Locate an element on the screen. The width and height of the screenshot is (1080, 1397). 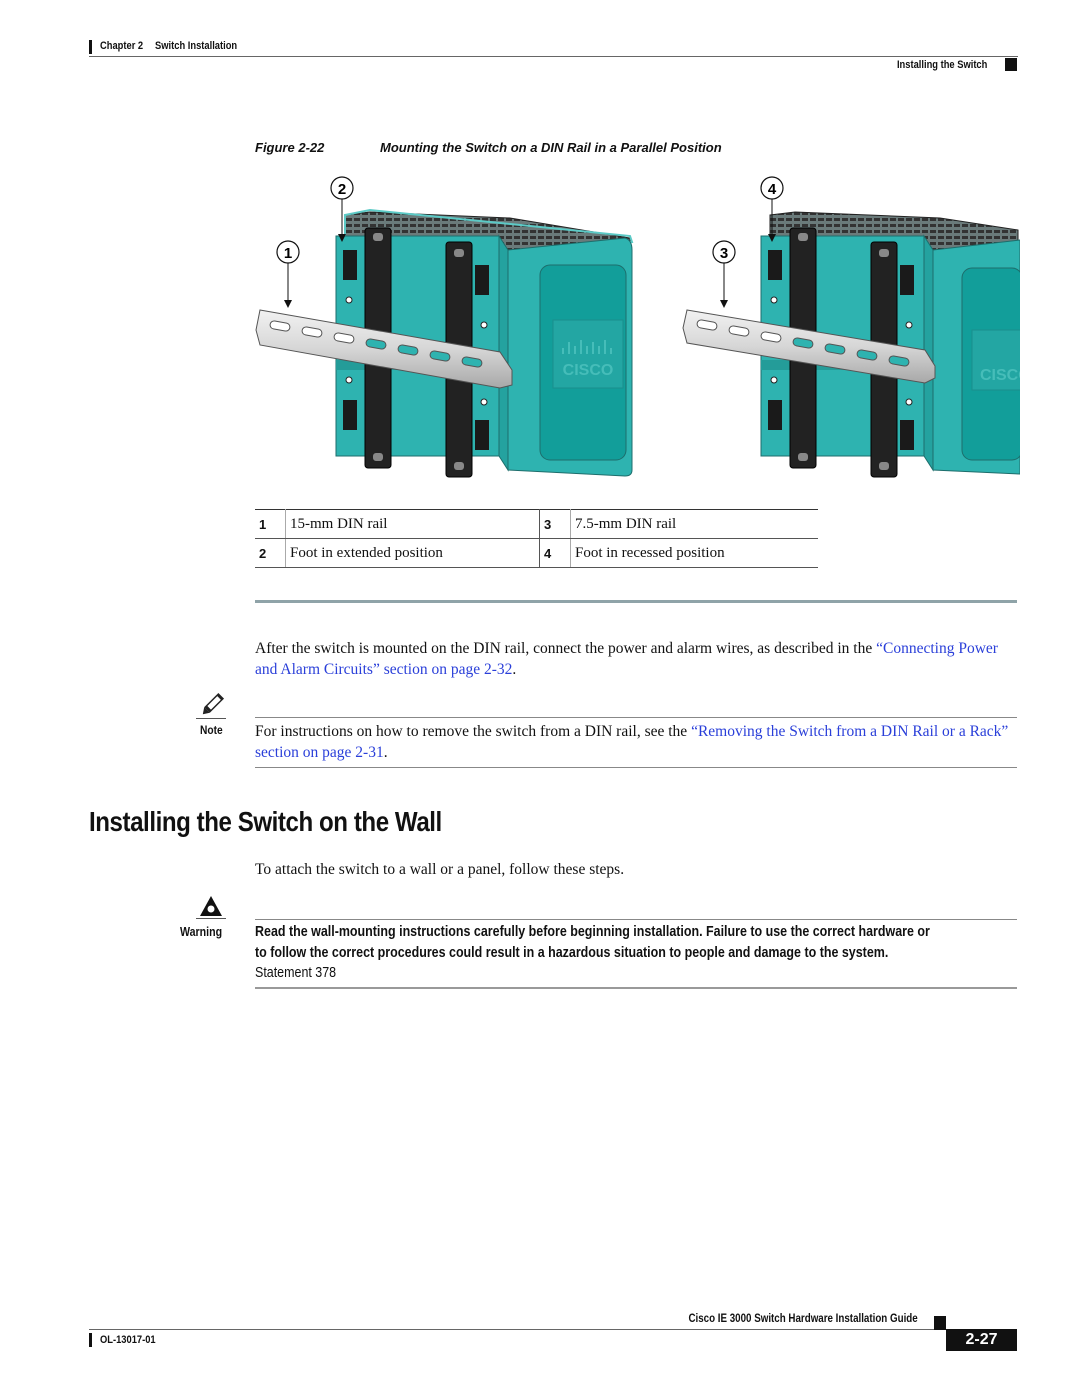
warning-icon is located at coordinates (211, 906).